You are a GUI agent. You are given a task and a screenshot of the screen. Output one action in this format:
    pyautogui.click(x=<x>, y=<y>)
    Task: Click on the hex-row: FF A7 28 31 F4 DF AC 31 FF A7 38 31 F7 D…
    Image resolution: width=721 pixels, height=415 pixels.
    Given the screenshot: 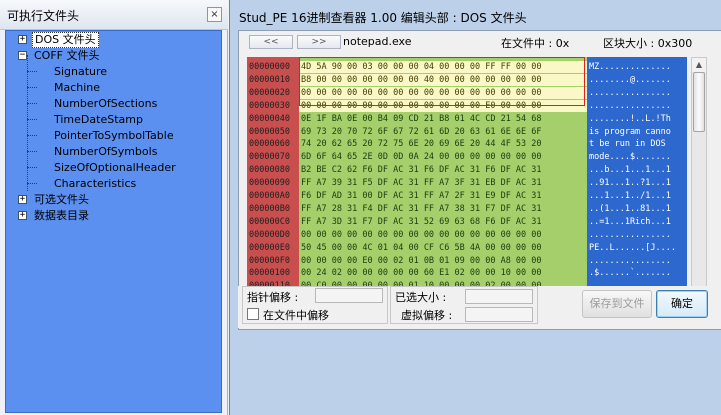 What is the action you would take?
    pyautogui.click(x=443, y=209)
    